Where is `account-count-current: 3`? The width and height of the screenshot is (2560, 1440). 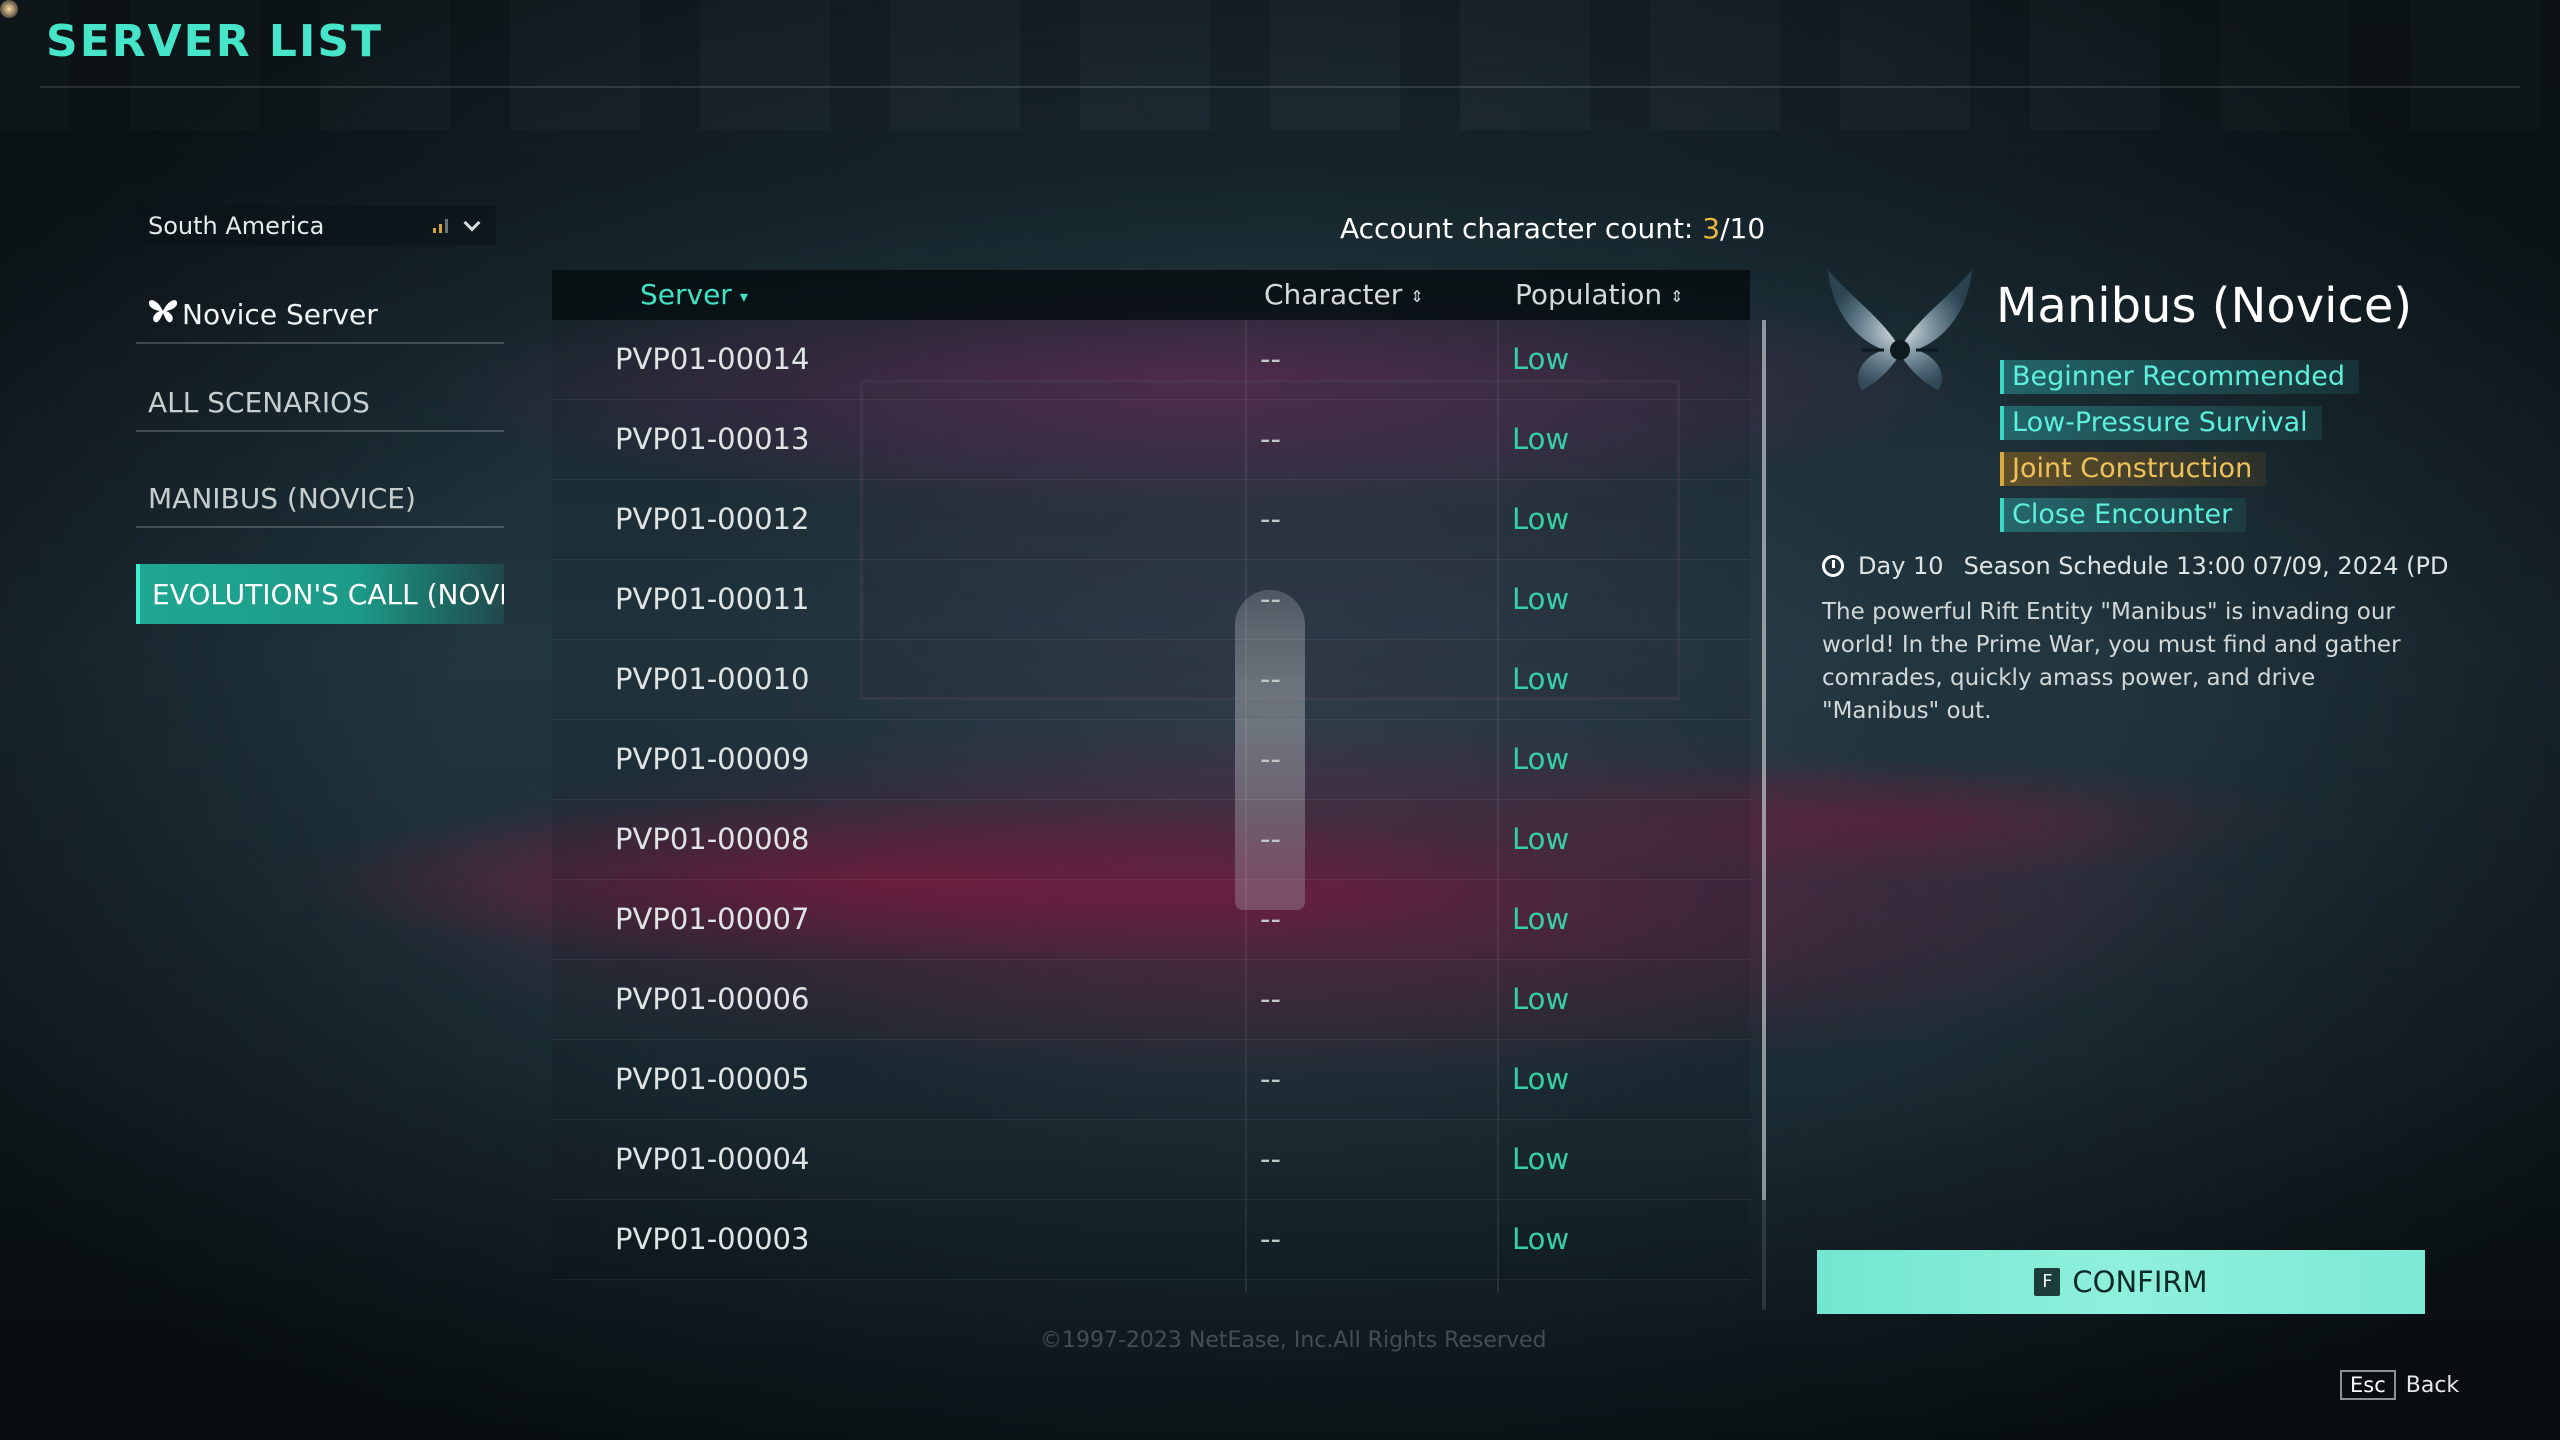
account-count-current: 3 is located at coordinates (1711, 228).